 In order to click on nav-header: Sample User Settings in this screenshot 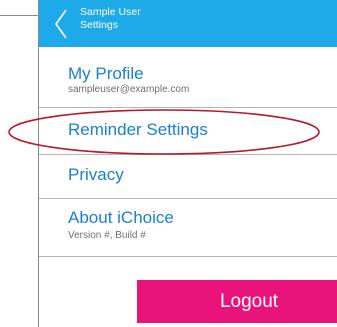, I will do `click(188, 23)`.